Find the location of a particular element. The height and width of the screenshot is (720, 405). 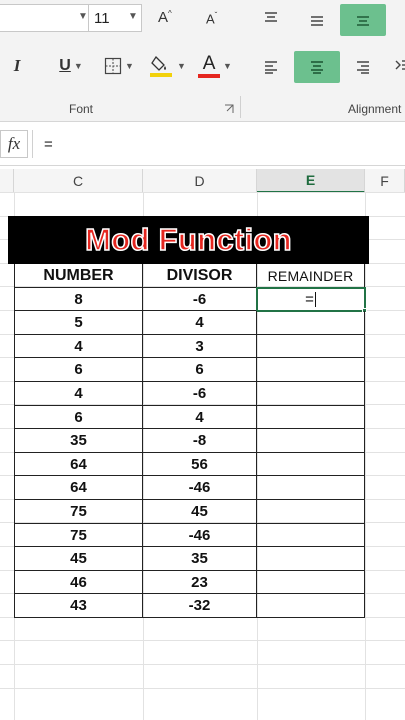

fill-color-button: ▼ is located at coordinates (167, 66).